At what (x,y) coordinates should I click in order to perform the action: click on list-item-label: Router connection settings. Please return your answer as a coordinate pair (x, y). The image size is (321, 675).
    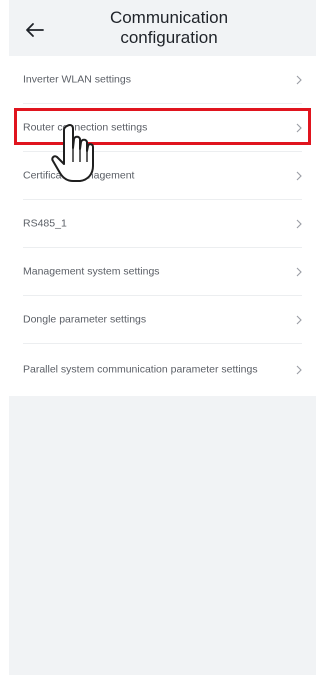
    Looking at the image, I should click on (85, 127).